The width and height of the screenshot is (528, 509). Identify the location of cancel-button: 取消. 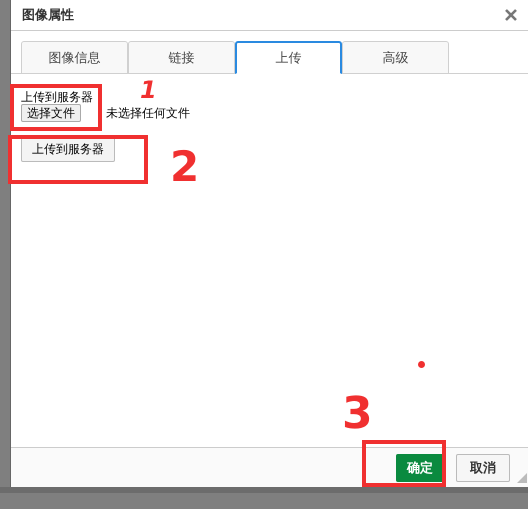
(483, 468).